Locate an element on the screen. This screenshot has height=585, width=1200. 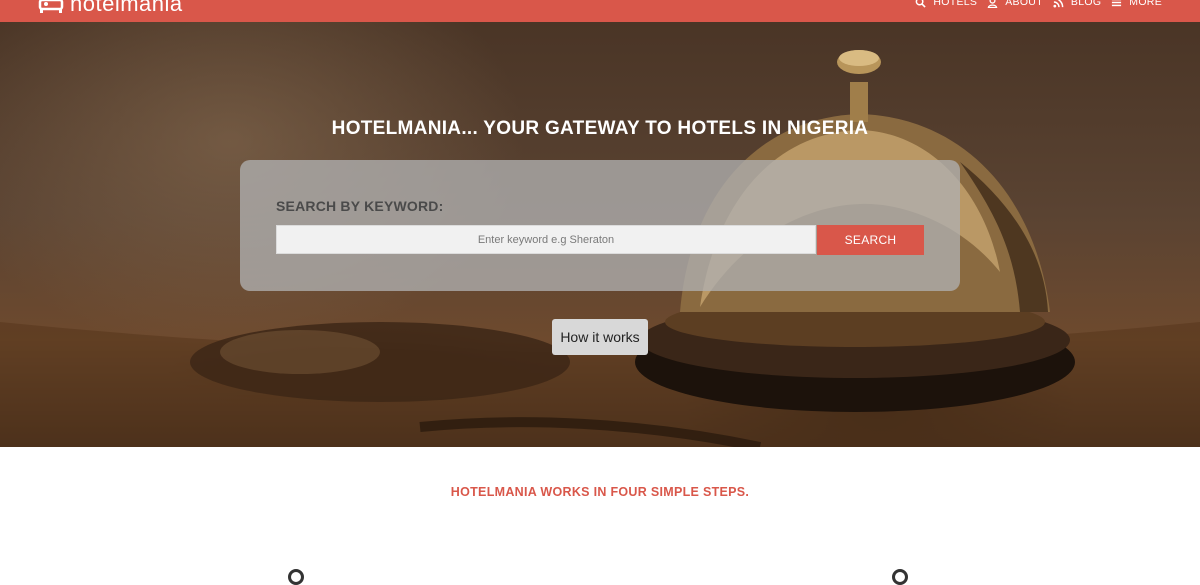
main-nav: HOTELS ABOUT BLOG MORE is located at coordinates (1038, 4).